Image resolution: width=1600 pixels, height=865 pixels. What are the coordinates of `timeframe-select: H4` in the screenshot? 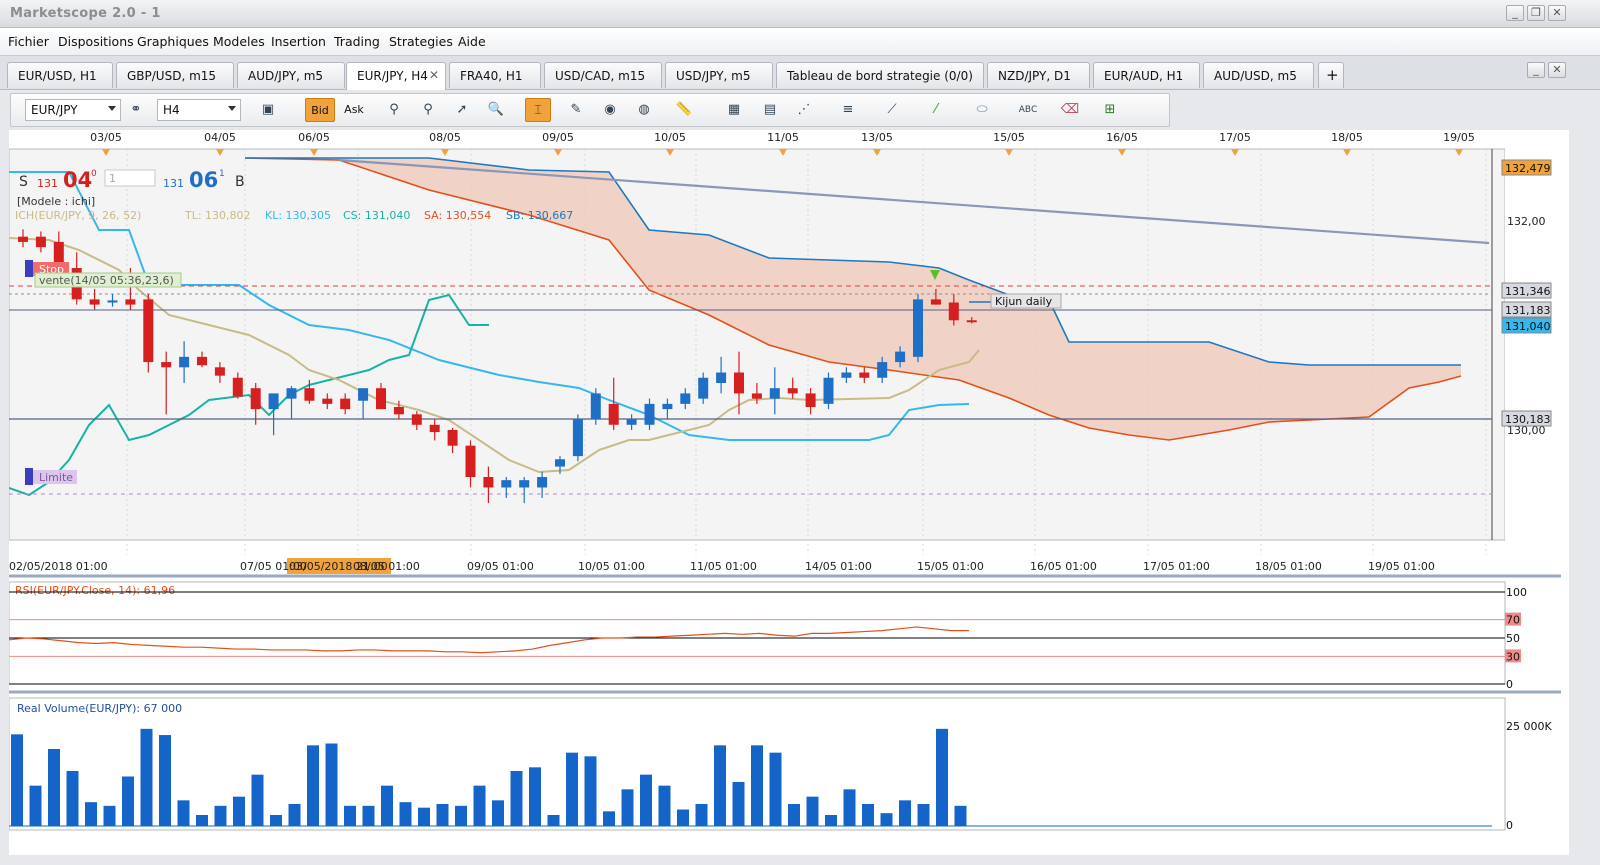 It's located at (199, 110).